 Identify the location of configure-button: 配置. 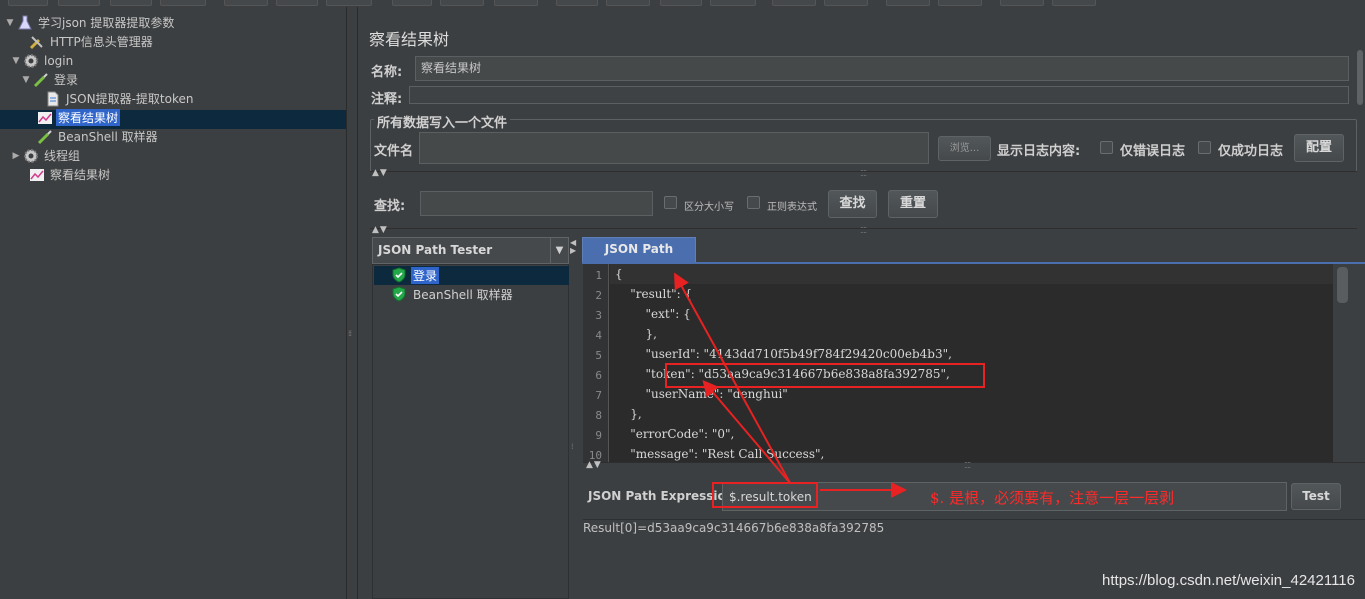
(1319, 148).